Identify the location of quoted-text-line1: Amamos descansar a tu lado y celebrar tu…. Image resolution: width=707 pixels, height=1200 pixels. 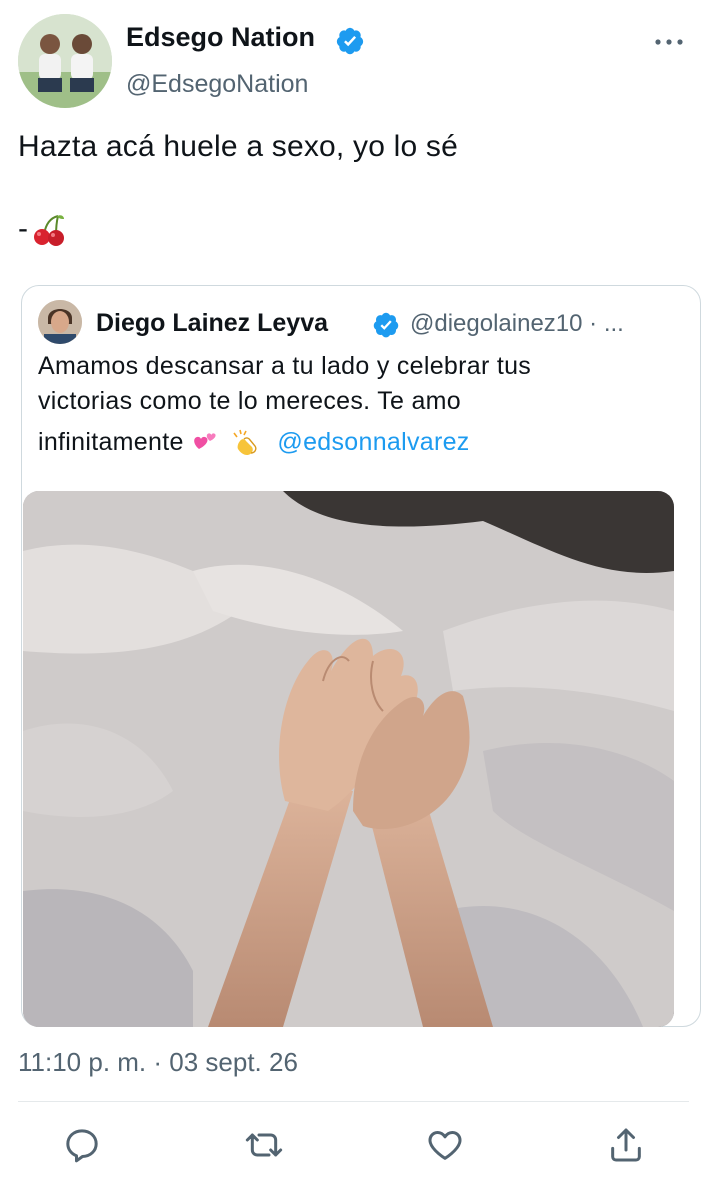
(285, 366).